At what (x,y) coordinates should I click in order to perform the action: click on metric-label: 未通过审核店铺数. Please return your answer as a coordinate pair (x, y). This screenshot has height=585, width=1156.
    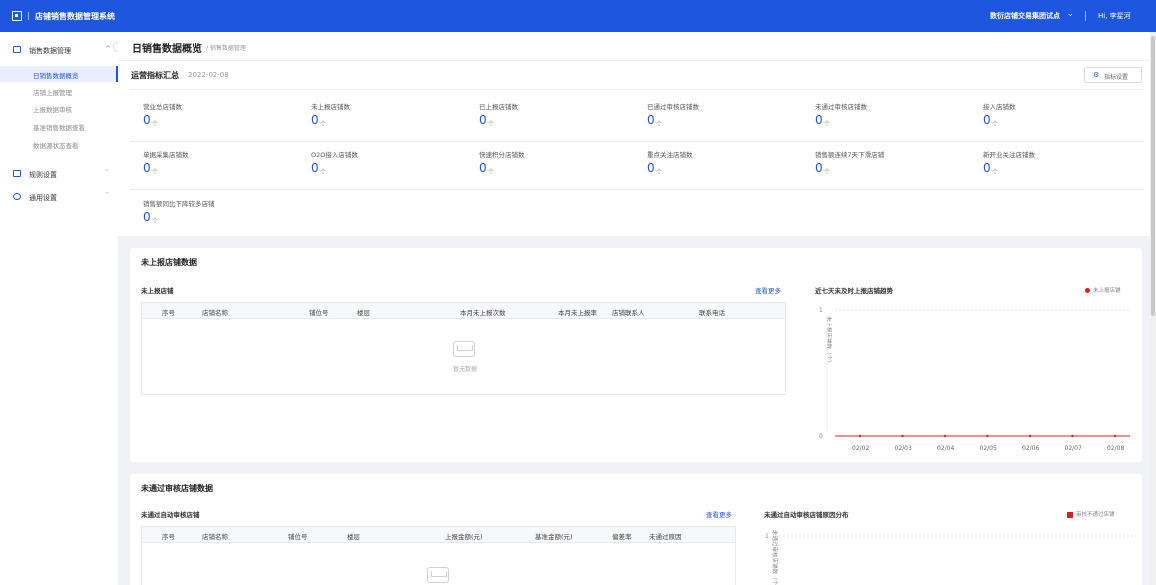
    Looking at the image, I should click on (841, 107).